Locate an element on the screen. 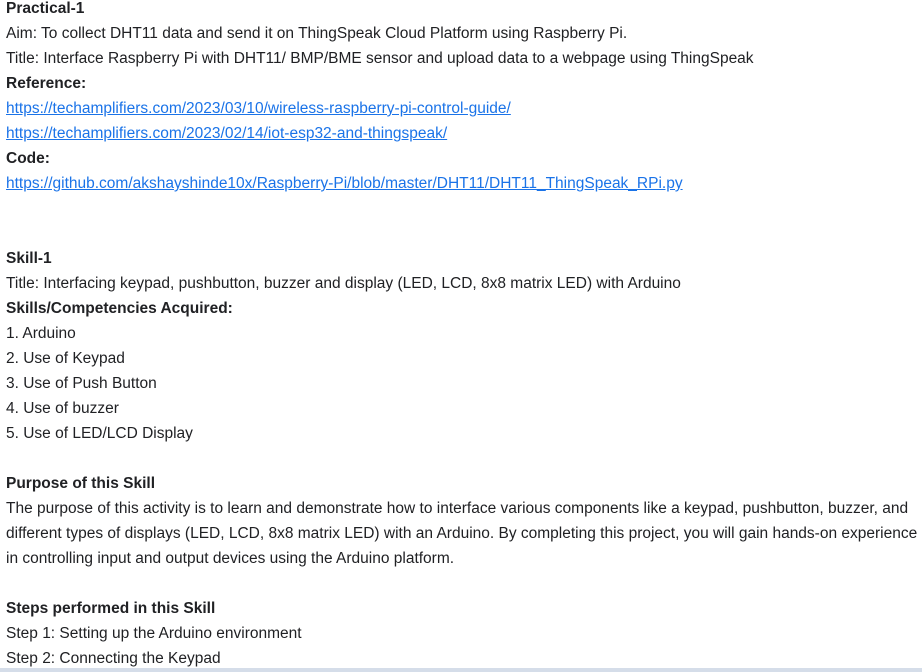 This screenshot has width=922, height=672. competency-item: 3. Use of Push Button is located at coordinates (81, 383).